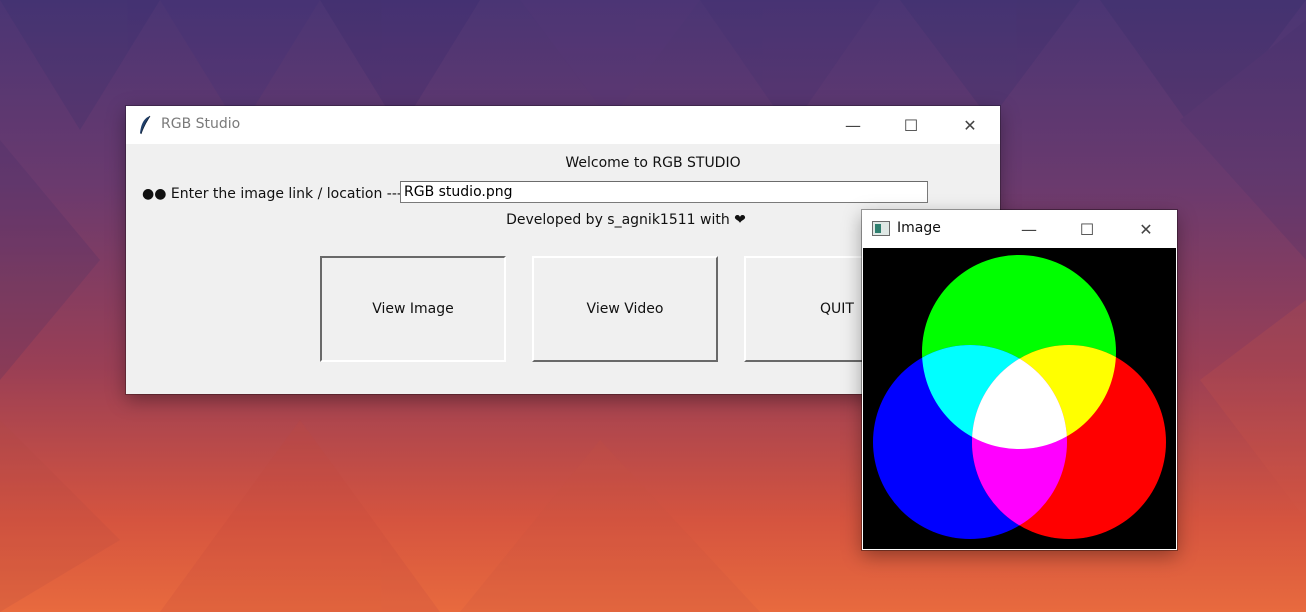 The width and height of the screenshot is (1306, 612). Describe the element at coordinates (919, 228) in the screenshot. I see `image-window-title: Image` at that location.